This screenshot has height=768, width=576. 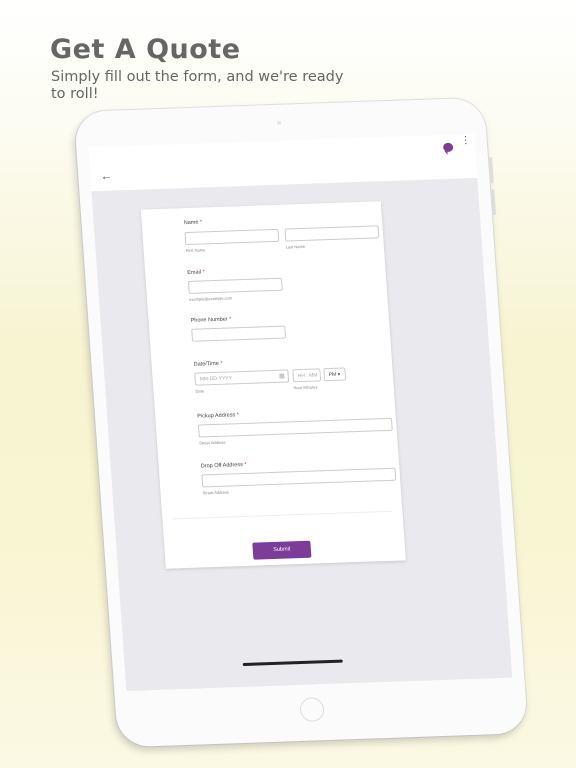 What do you see at coordinates (339, 374) in the screenshot?
I see `chevron-down-icon: ▾` at bounding box center [339, 374].